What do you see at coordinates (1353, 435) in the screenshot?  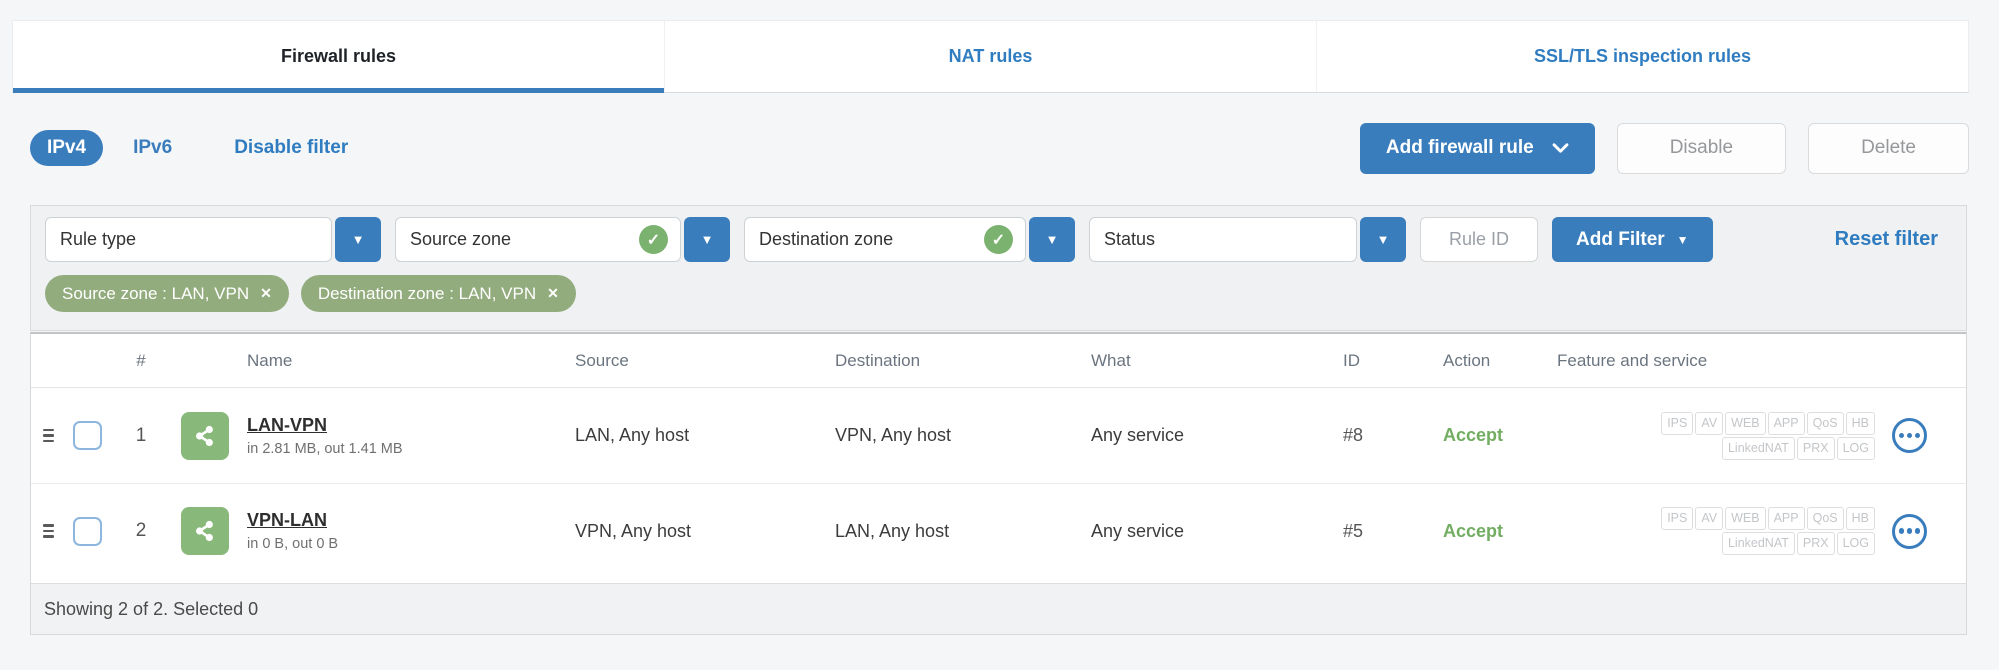 I see `rule-id: #8` at bounding box center [1353, 435].